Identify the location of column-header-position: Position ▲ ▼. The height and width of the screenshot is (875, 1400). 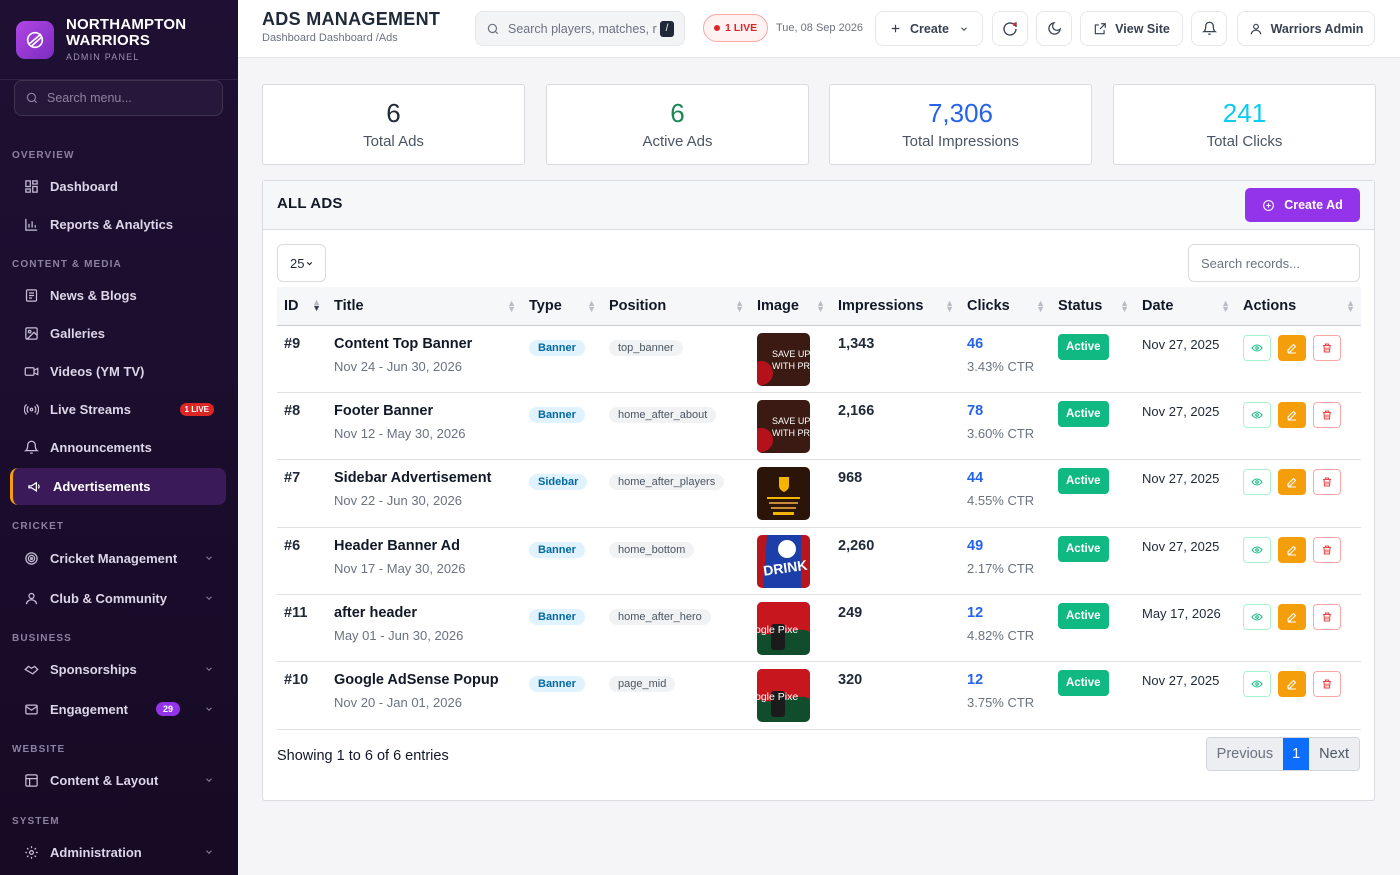
(676, 306).